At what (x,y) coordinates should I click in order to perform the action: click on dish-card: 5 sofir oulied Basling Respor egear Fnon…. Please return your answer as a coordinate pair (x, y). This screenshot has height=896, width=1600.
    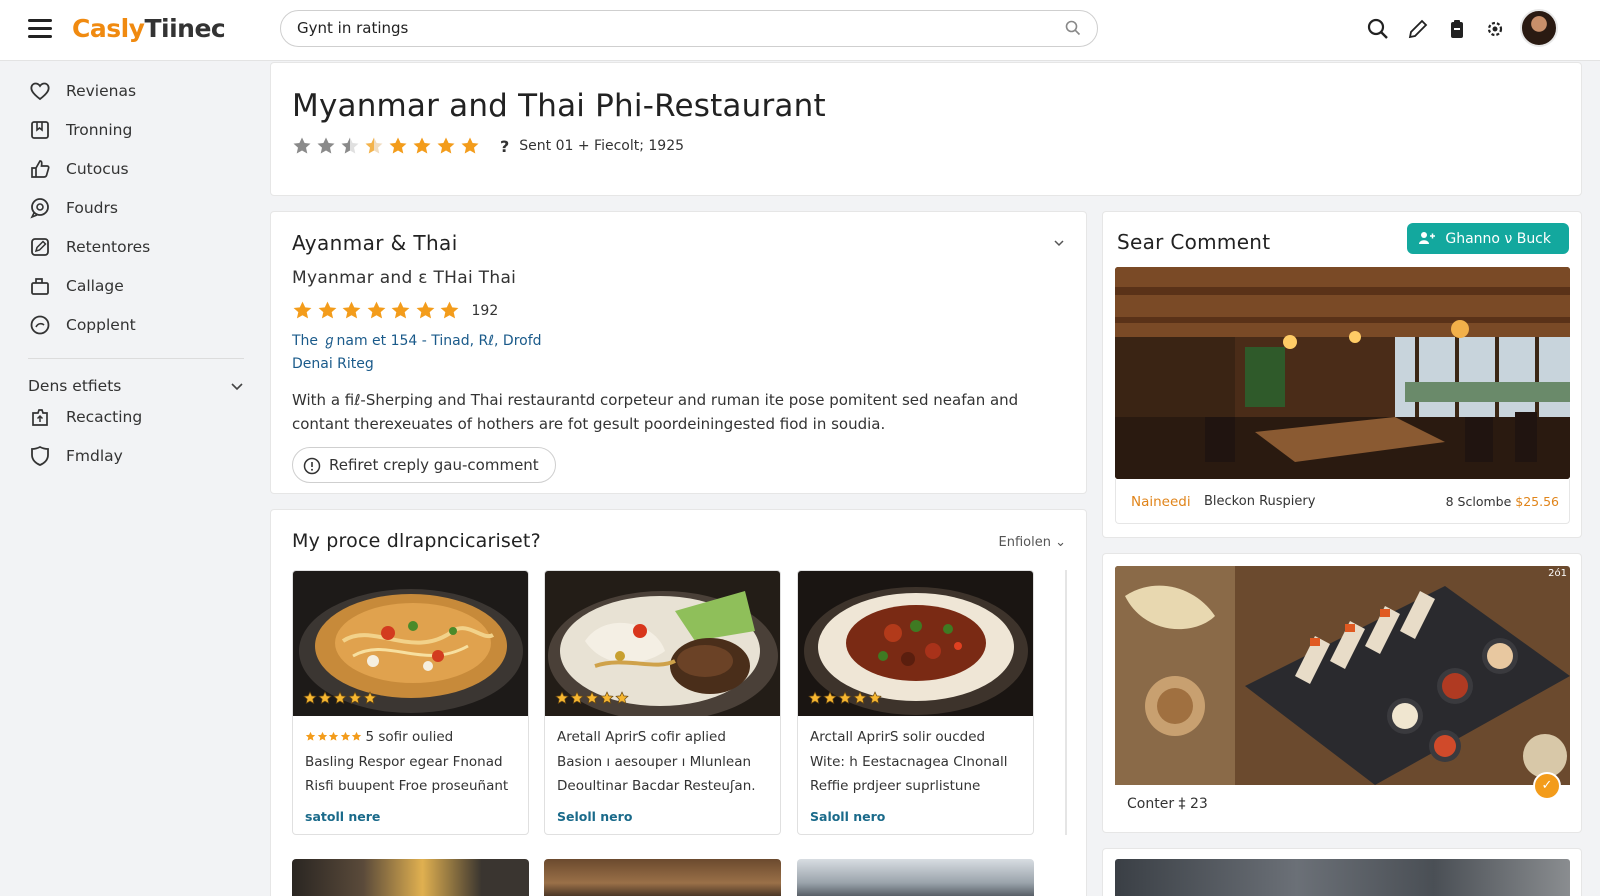
    Looking at the image, I should click on (410, 702).